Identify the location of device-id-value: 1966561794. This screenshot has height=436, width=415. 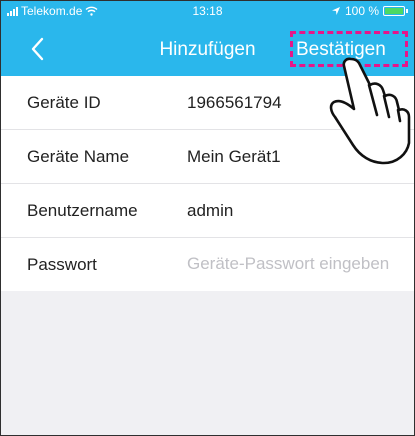
(234, 103).